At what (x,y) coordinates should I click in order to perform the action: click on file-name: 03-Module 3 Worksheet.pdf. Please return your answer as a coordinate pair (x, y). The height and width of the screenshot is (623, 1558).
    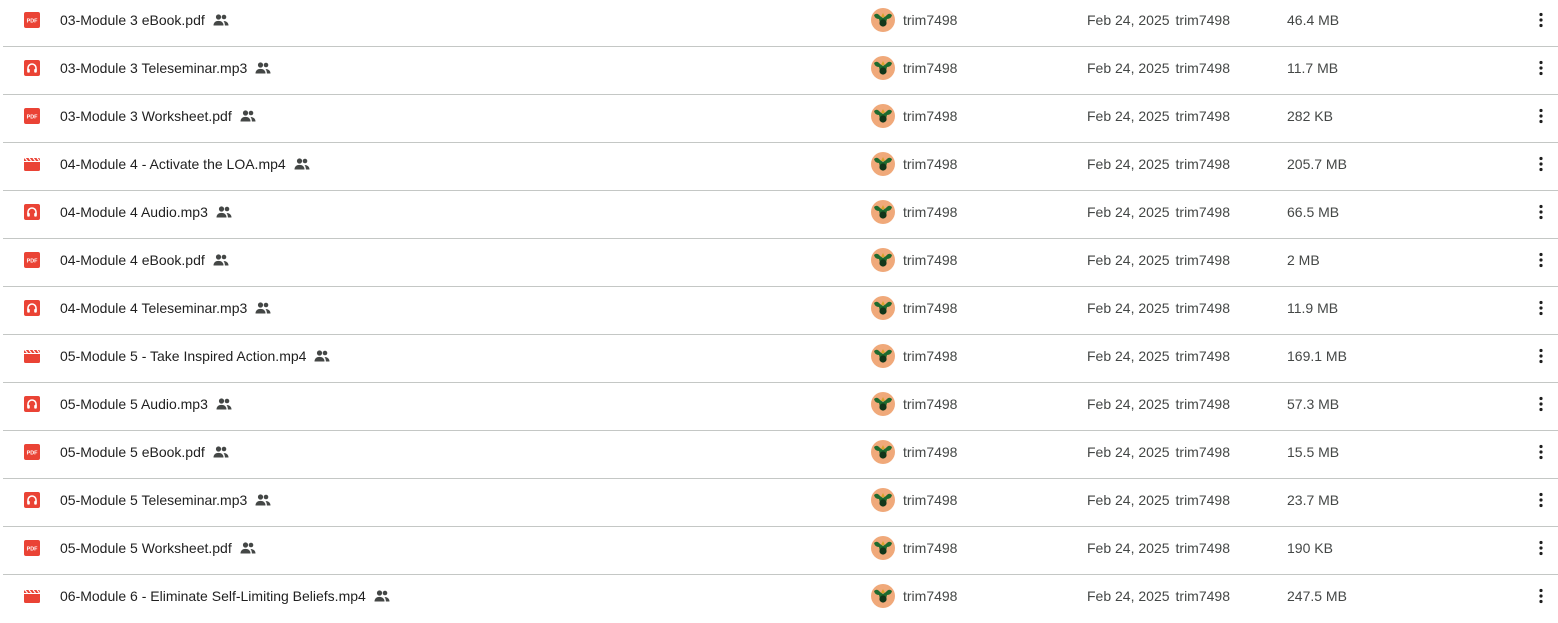
    Looking at the image, I should click on (146, 116).